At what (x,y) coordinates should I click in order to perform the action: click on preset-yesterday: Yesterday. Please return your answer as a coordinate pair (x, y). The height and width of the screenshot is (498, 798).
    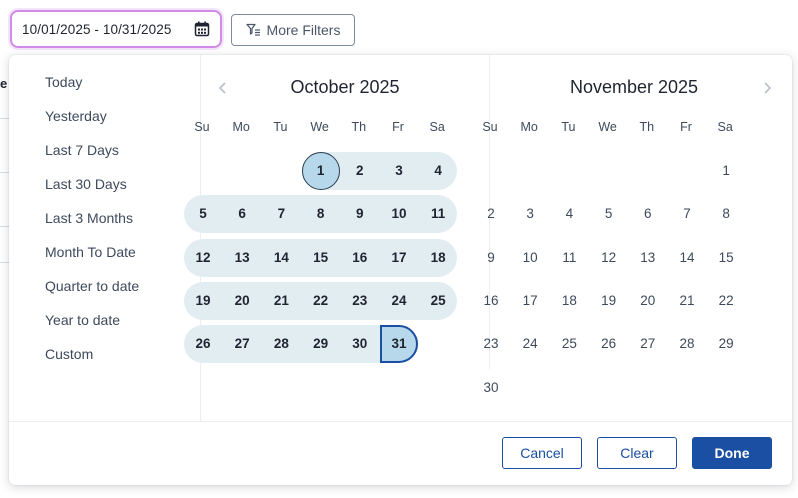
    Looking at the image, I should click on (76, 116).